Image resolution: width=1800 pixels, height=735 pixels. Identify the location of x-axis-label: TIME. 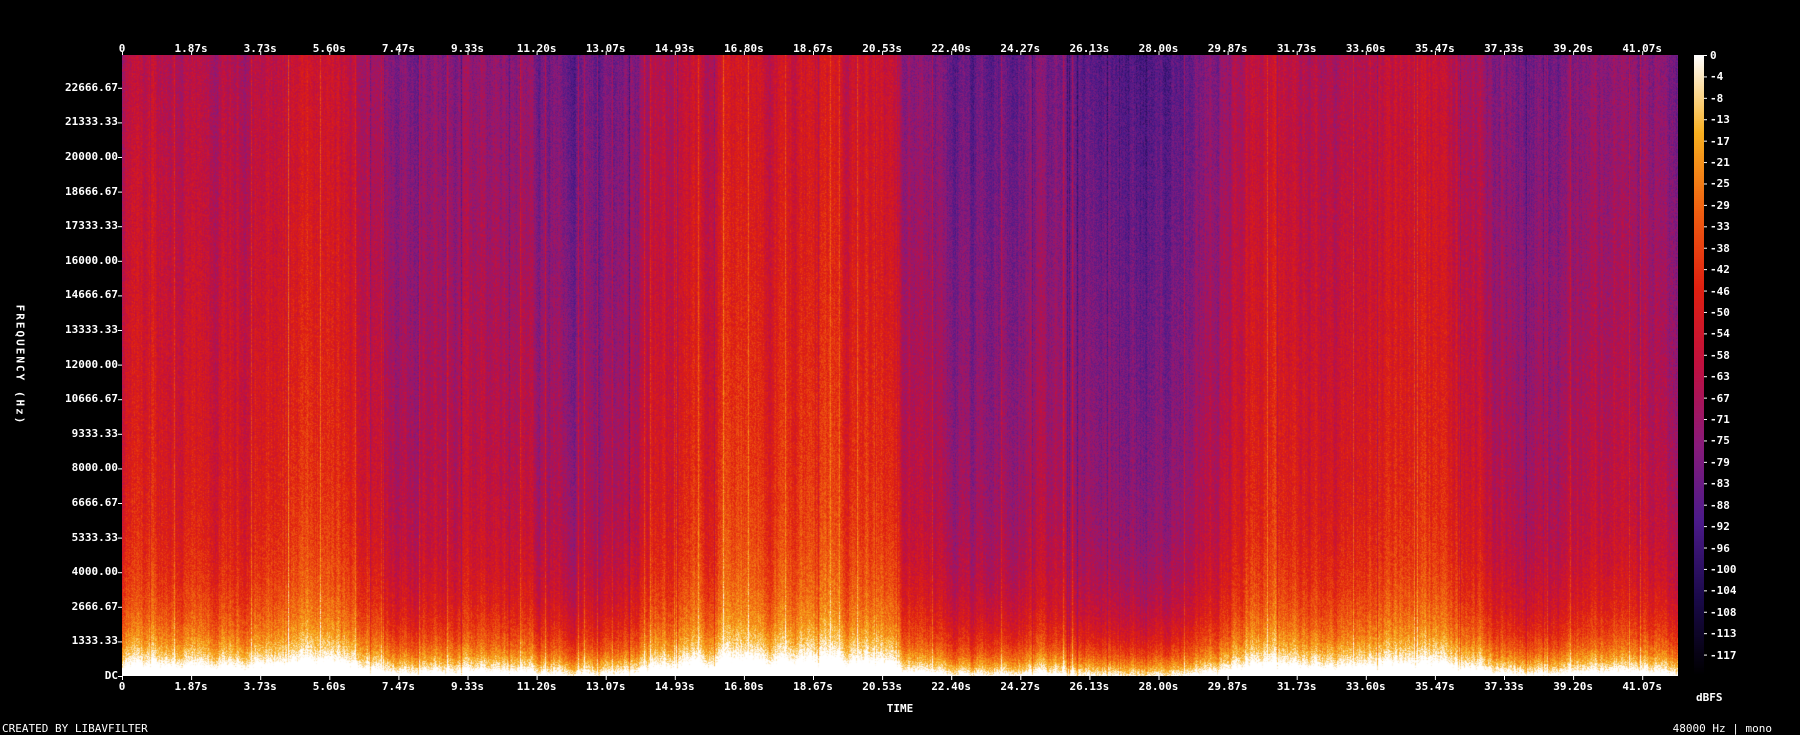
(900, 708).